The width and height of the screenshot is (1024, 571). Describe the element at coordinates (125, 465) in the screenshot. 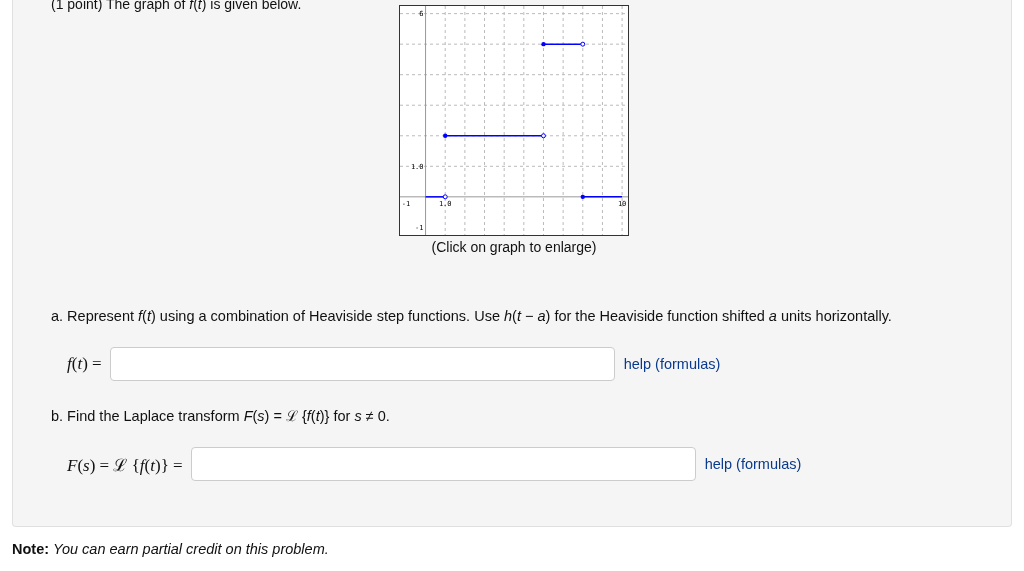

I see `answer-label: F(s) = ℒ {f(t)} =` at that location.